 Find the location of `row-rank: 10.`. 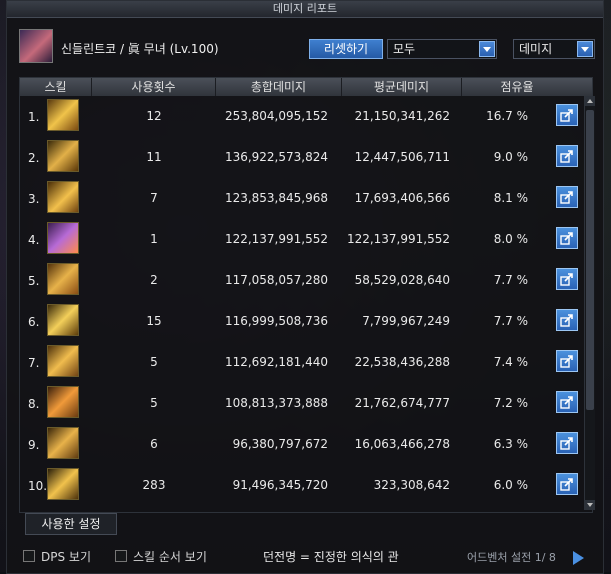

row-rank: 10. is located at coordinates (38, 486).